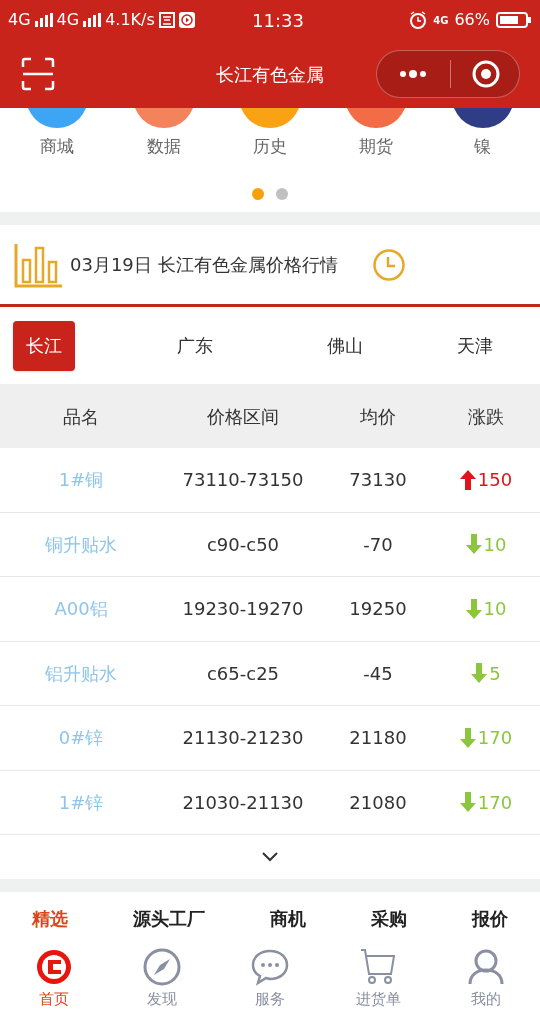 Image resolution: width=540 pixels, height=1017 pixels. Describe the element at coordinates (243, 609) in the screenshot. I see `price-range: 19230-19270` at that location.